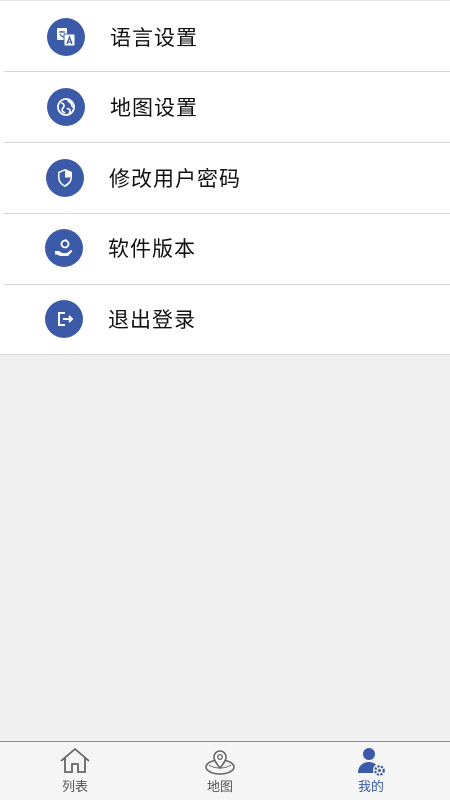  What do you see at coordinates (154, 38) in the screenshot?
I see `menu-item-label: 语言设置` at bounding box center [154, 38].